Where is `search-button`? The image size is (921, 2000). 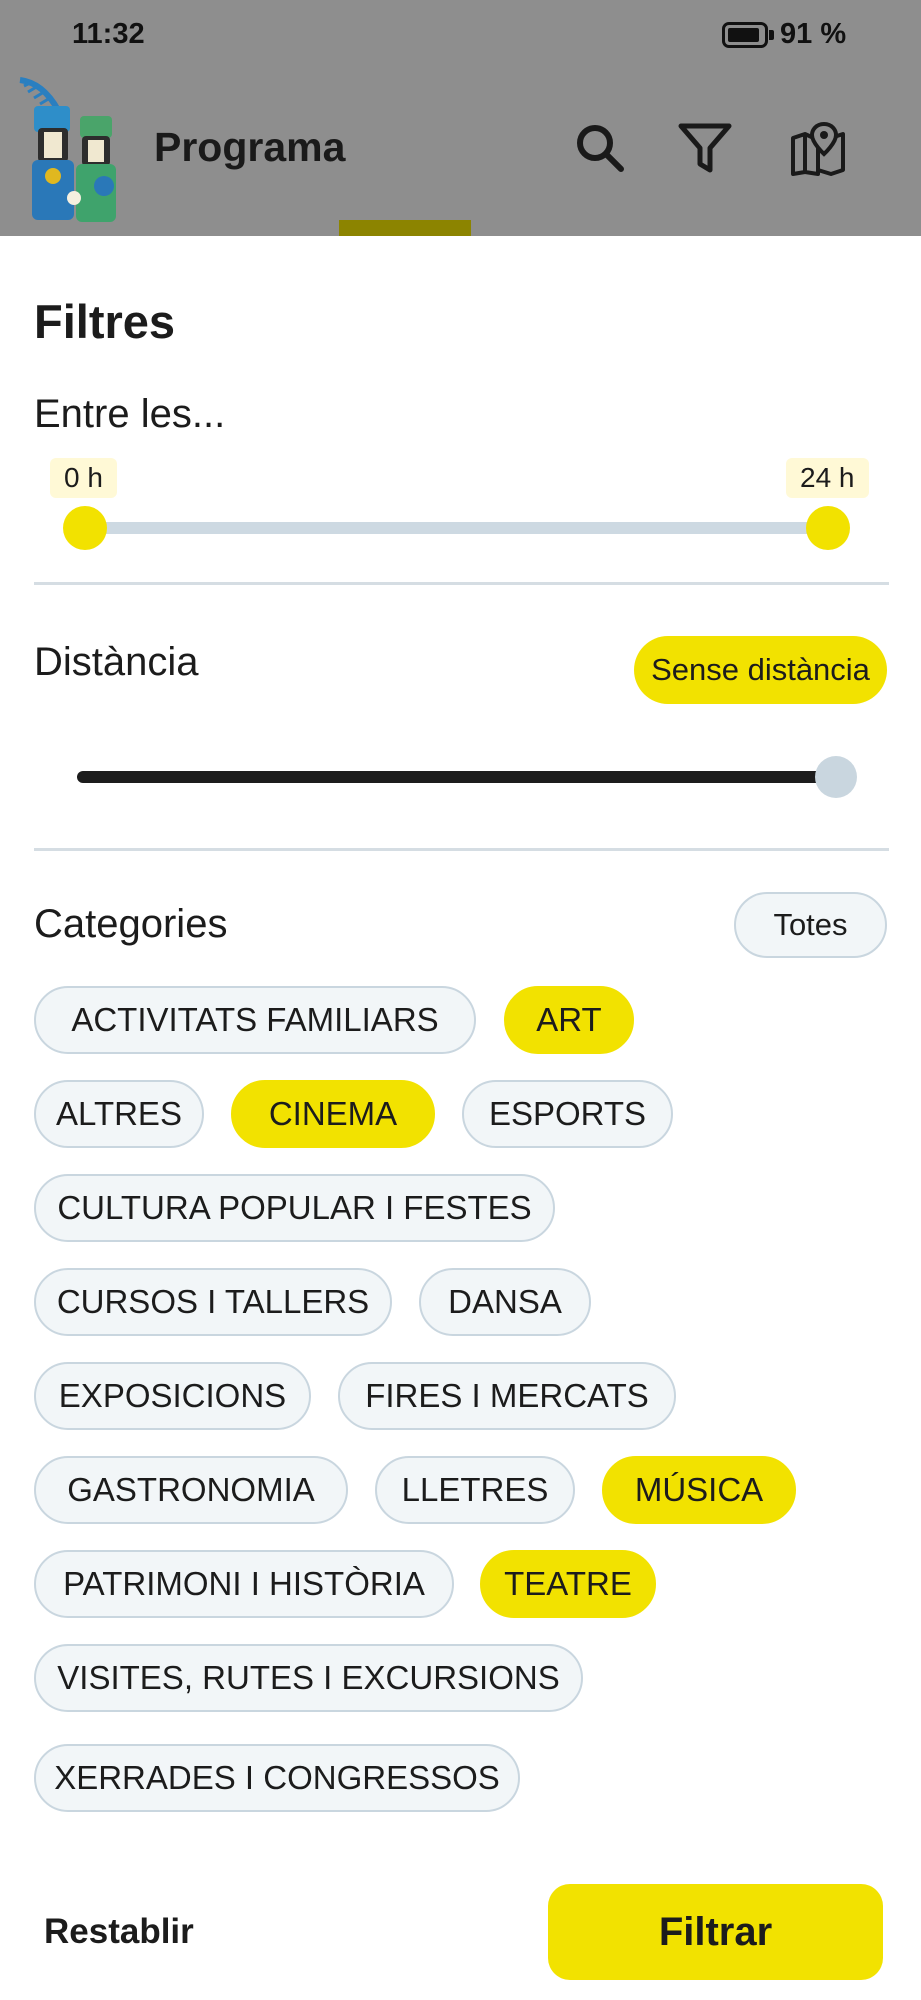
search-button is located at coordinates (600, 148).